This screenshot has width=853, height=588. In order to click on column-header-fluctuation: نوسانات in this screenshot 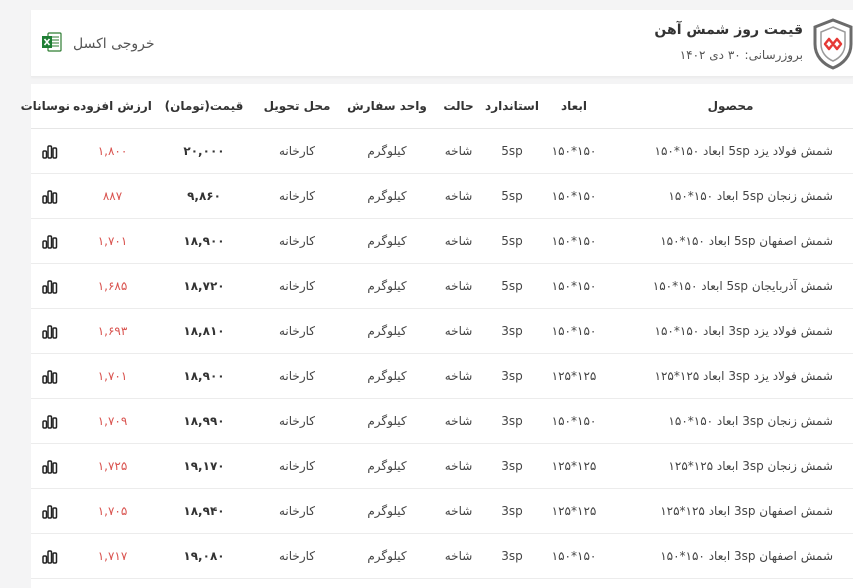, I will do `click(45, 106)`.